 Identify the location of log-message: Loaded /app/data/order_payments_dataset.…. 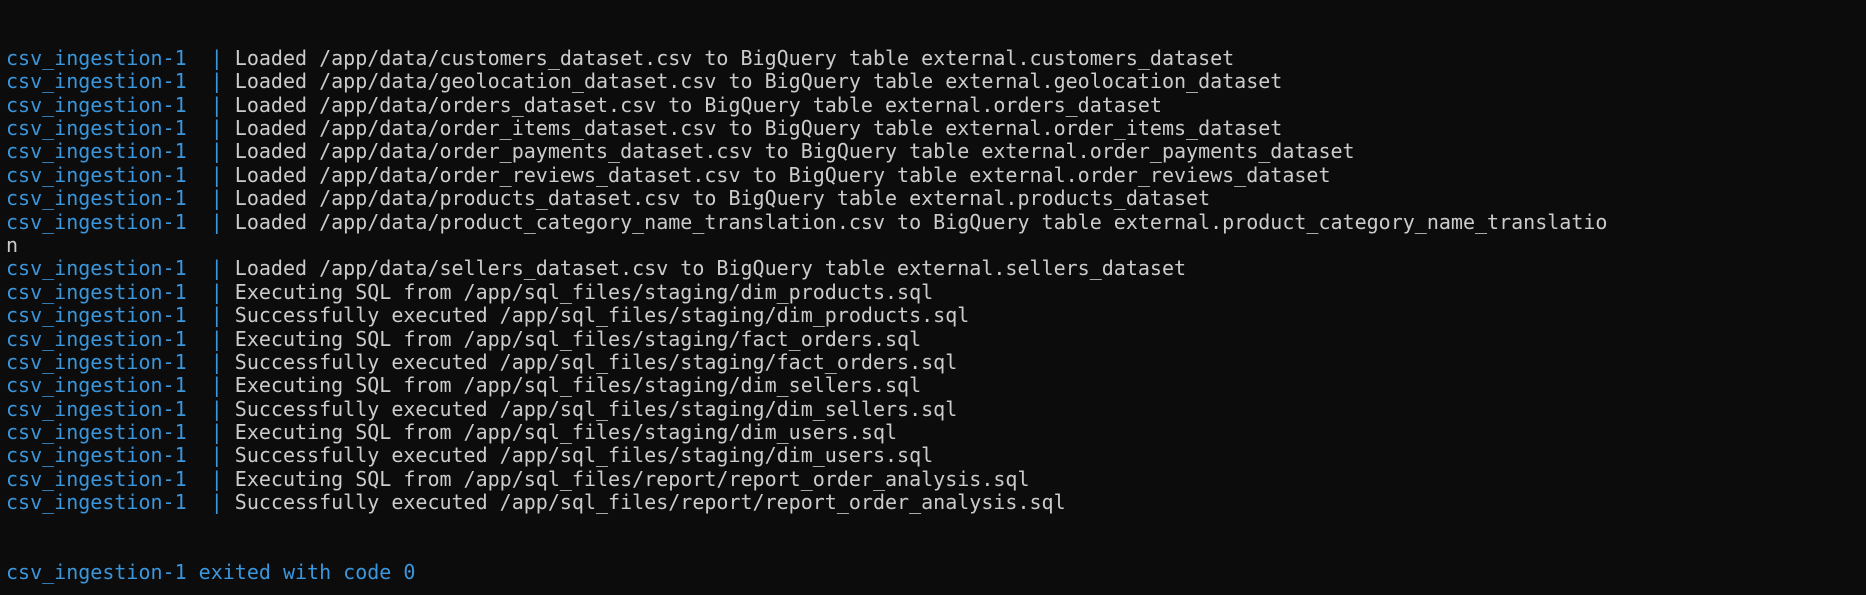
(794, 151).